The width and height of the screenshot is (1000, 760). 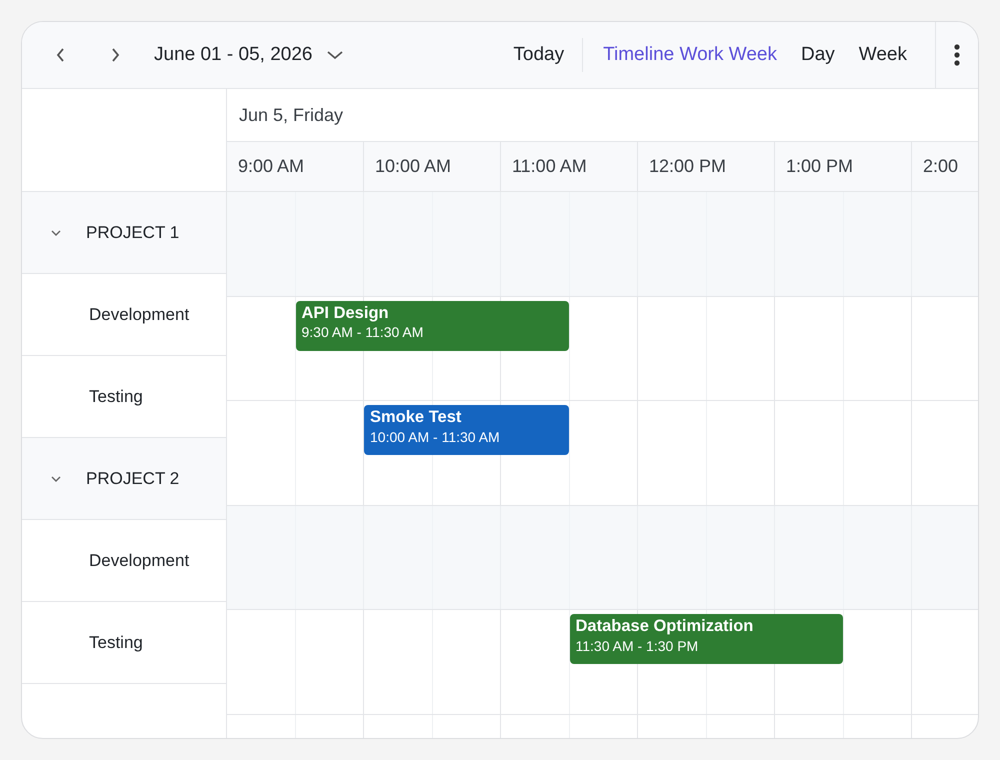 I want to click on time-slot-label: 9:00 AM, so click(x=271, y=166).